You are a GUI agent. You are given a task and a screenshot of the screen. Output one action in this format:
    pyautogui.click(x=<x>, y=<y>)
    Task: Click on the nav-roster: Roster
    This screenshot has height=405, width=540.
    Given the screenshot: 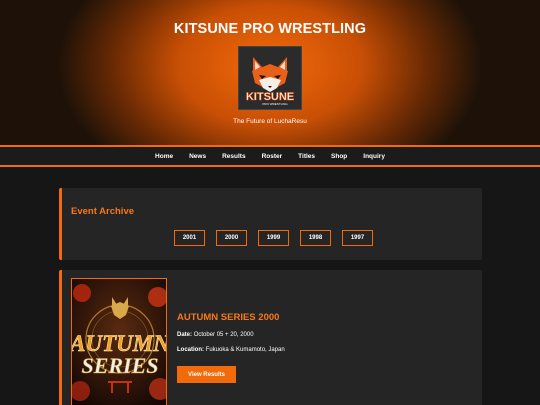 What is the action you would take?
    pyautogui.click(x=272, y=156)
    